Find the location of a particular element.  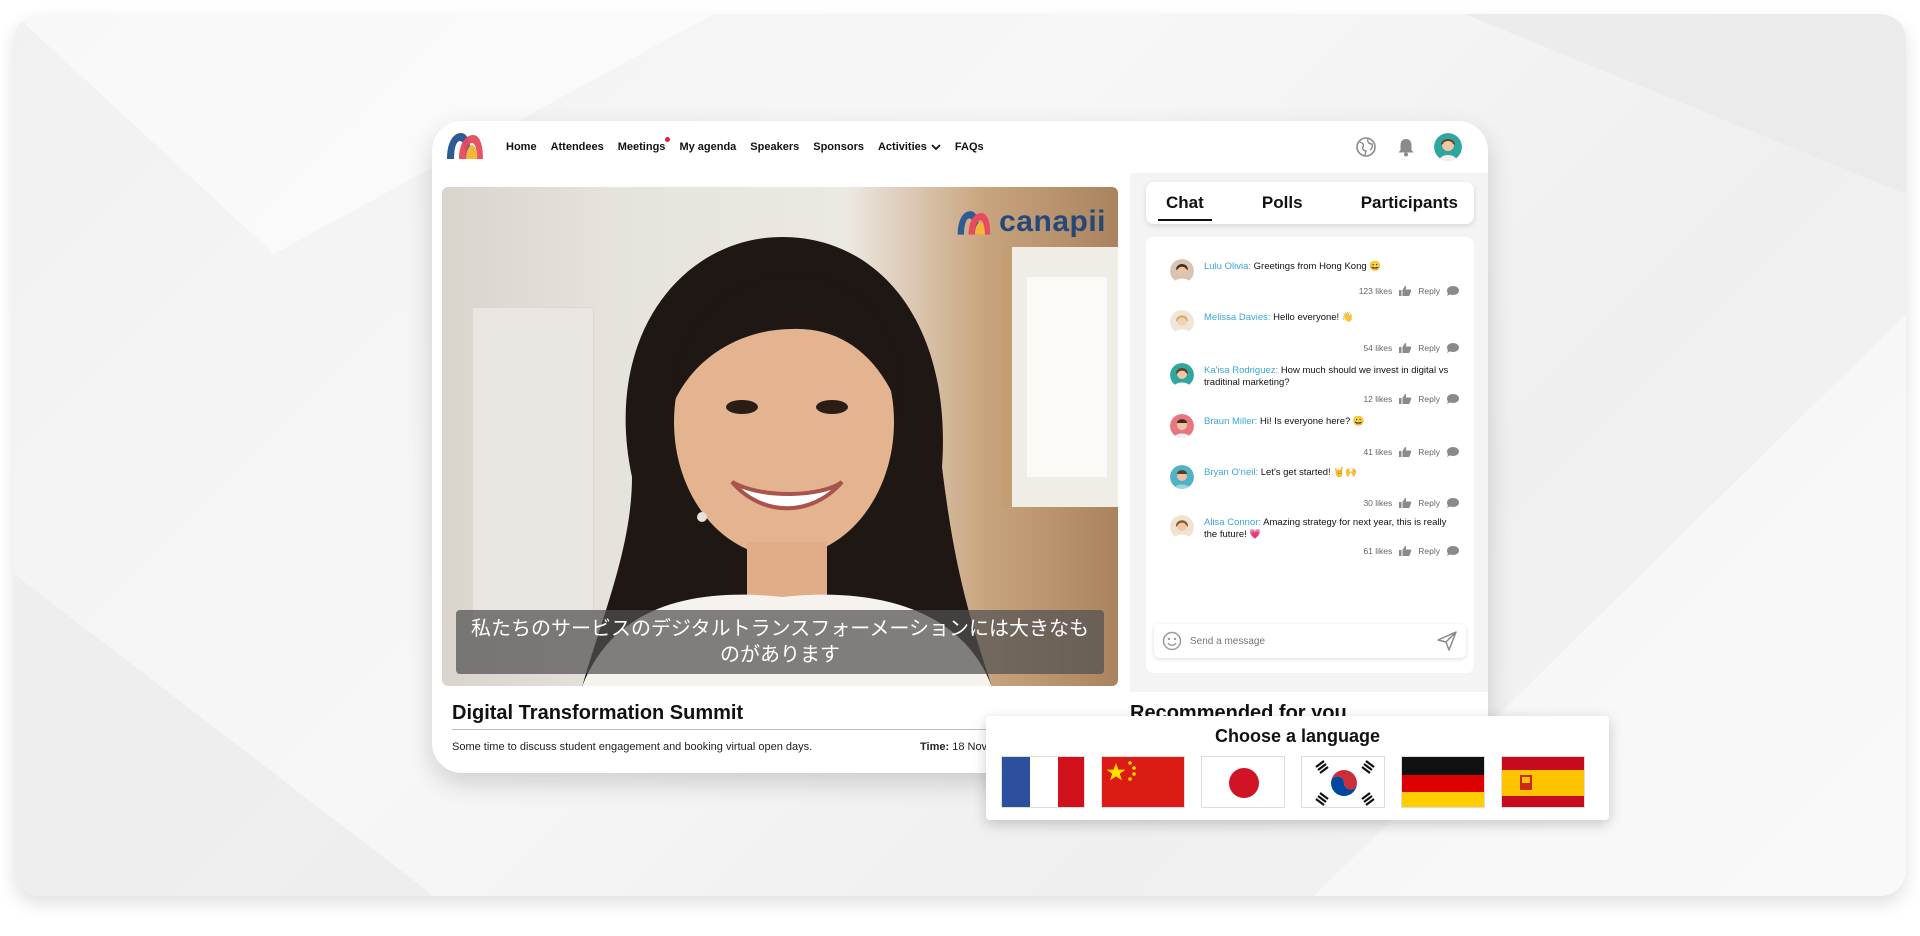

china-flag is located at coordinates (1143, 782).